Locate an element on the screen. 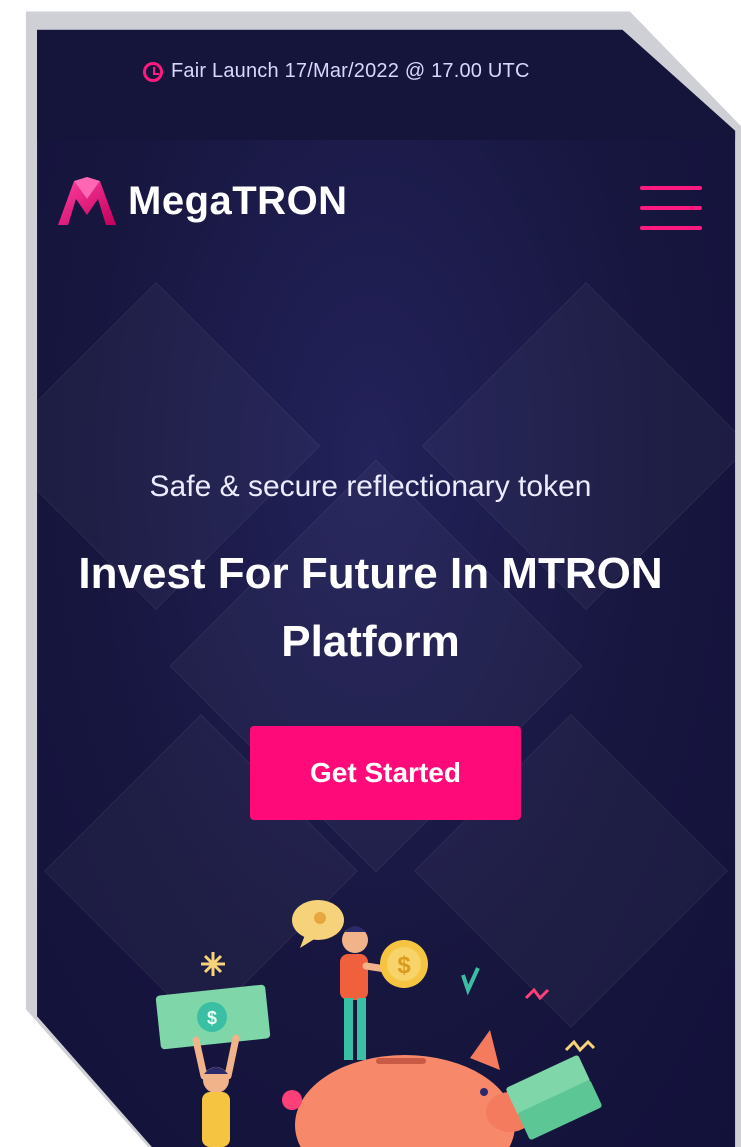 The image size is (741, 1147). check-icon is located at coordinates (470, 981).